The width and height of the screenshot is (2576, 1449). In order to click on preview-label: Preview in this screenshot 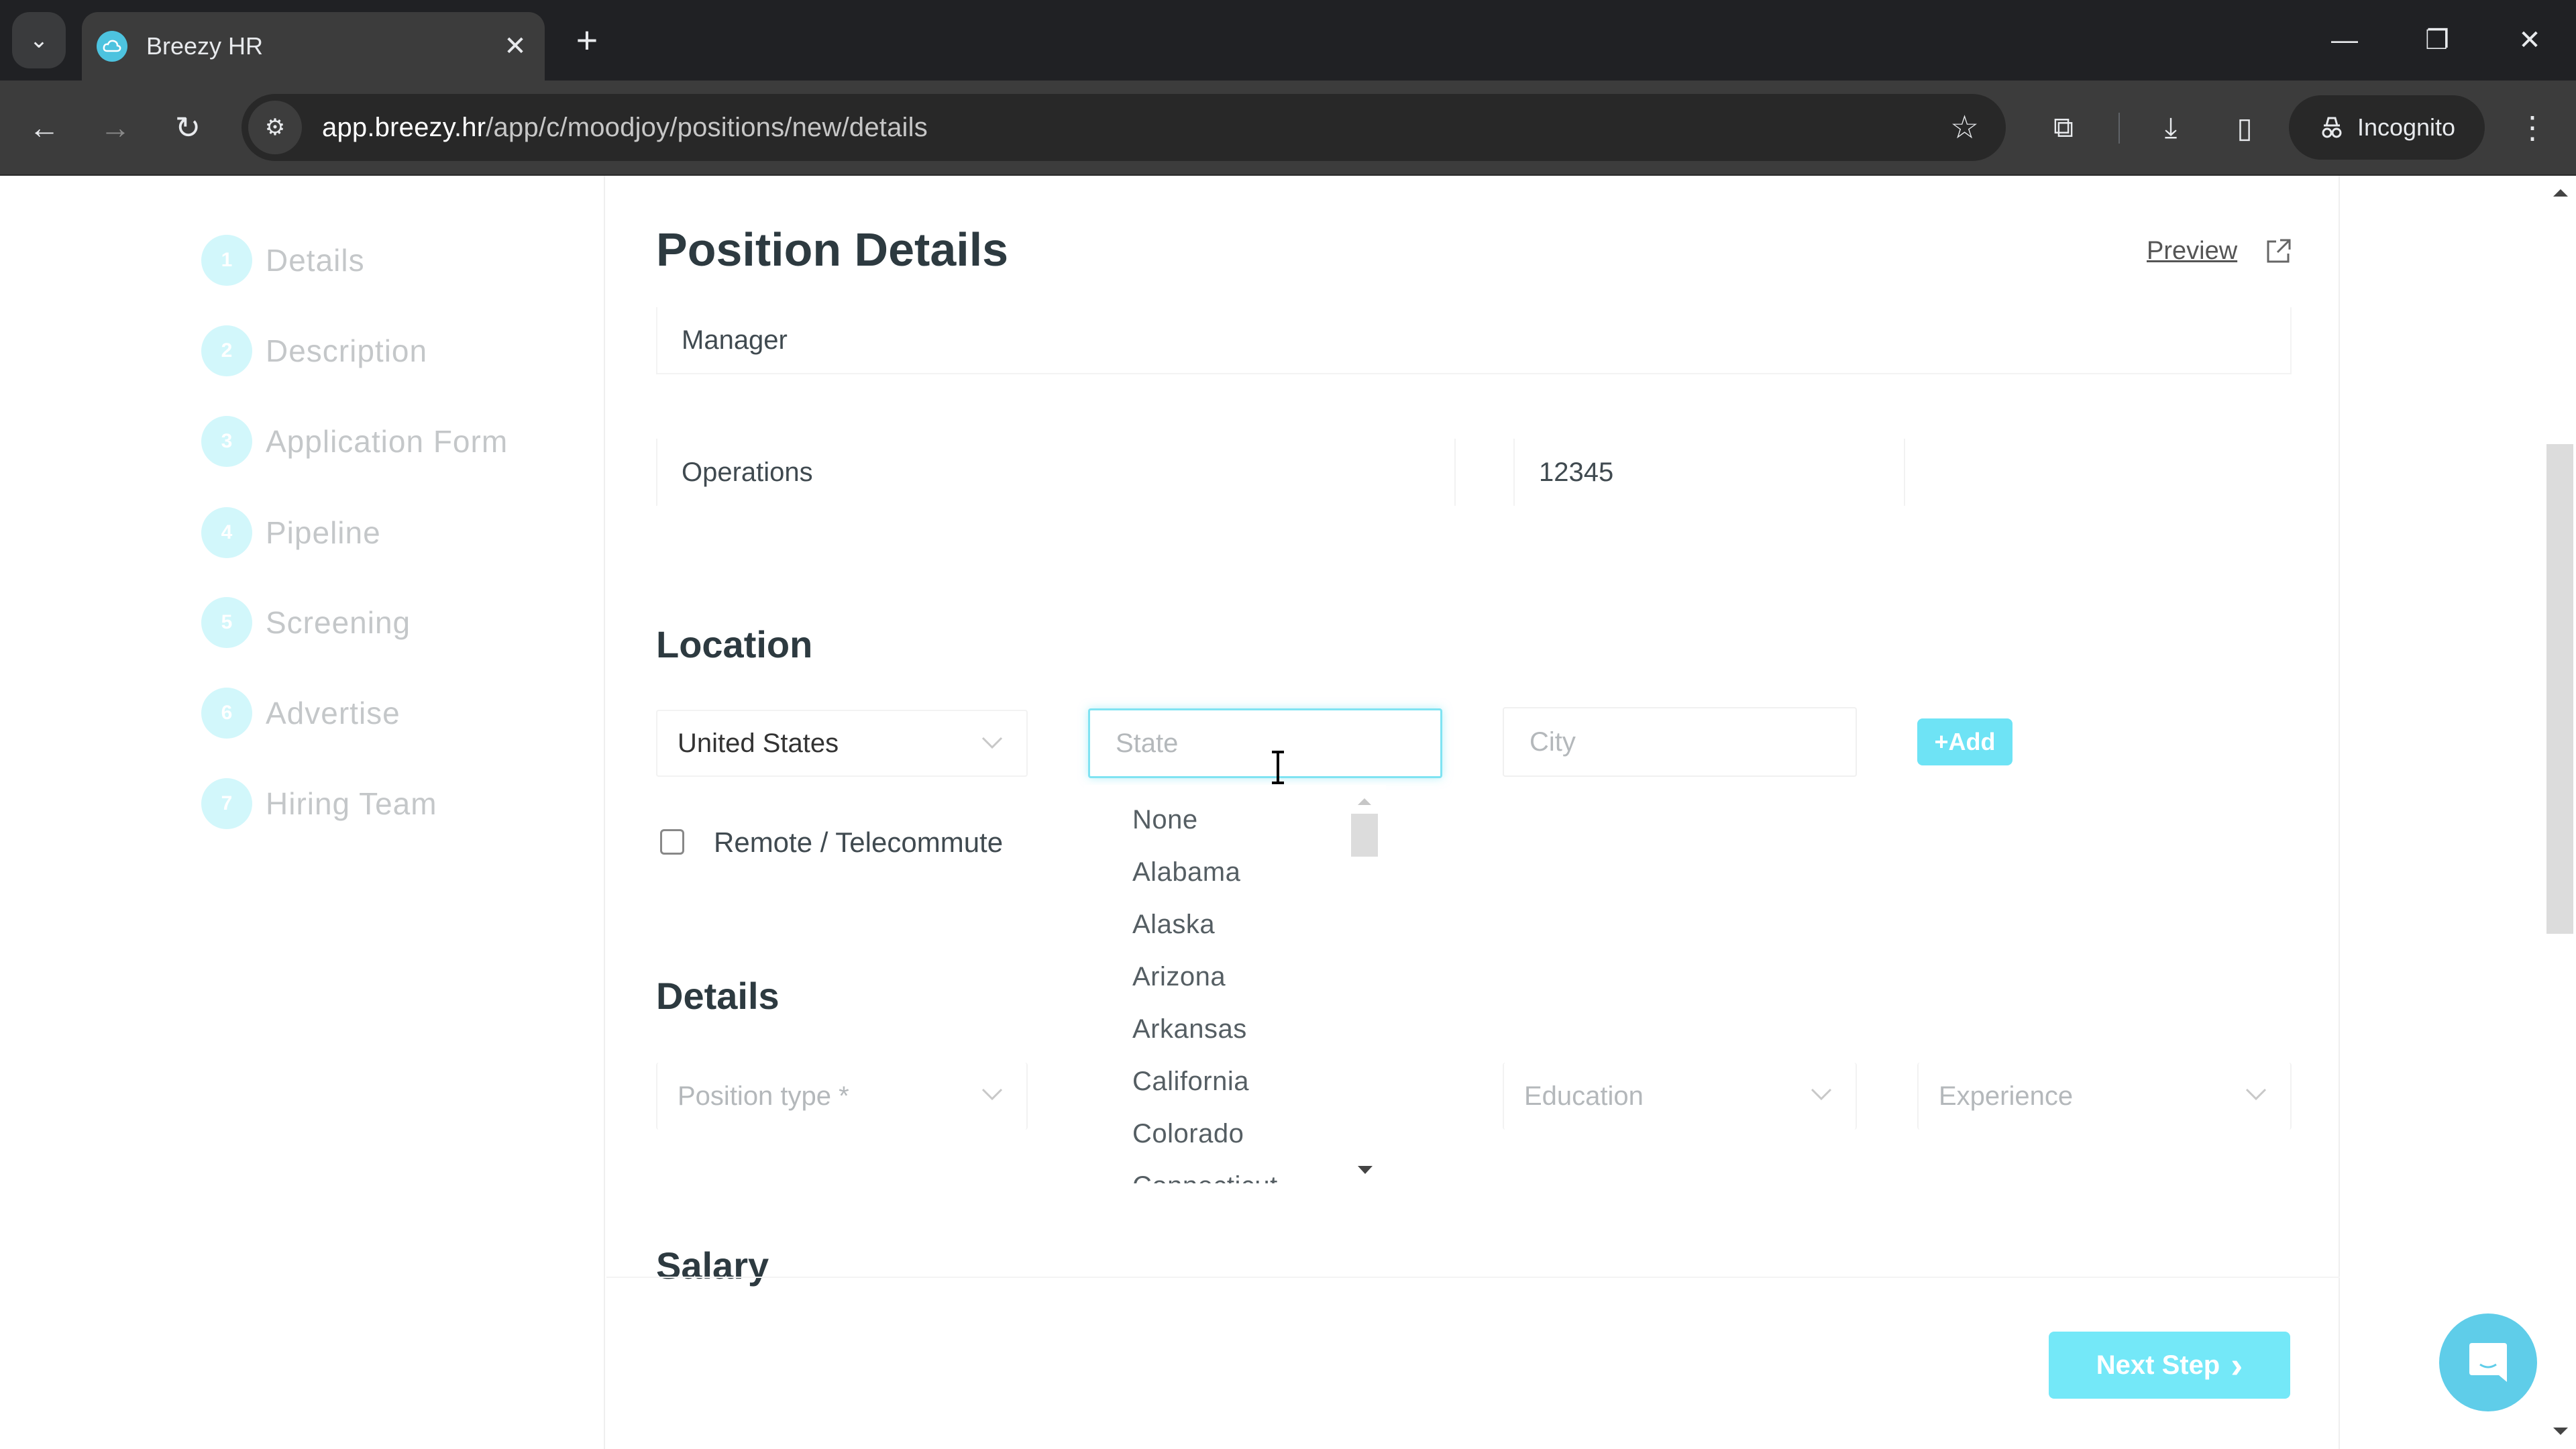, I will do `click(2192, 250)`.